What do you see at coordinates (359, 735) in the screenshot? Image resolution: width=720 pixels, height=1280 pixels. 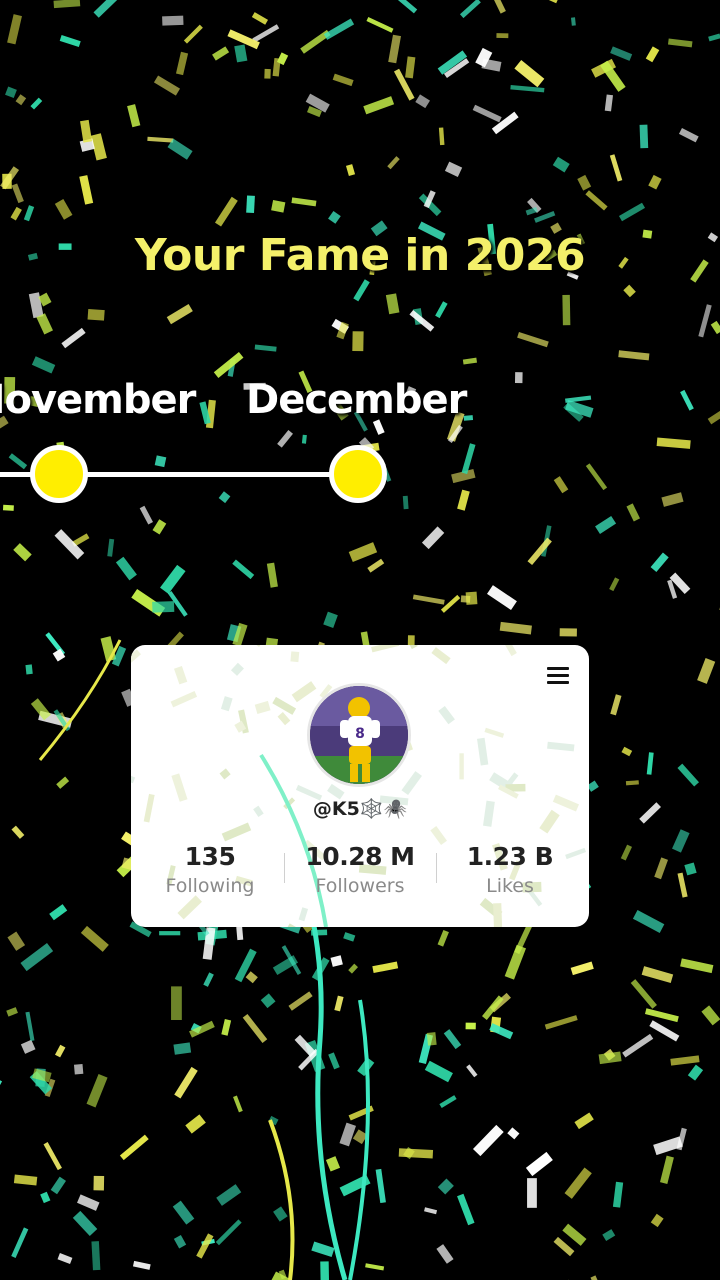 I see `avatar: 8` at bounding box center [359, 735].